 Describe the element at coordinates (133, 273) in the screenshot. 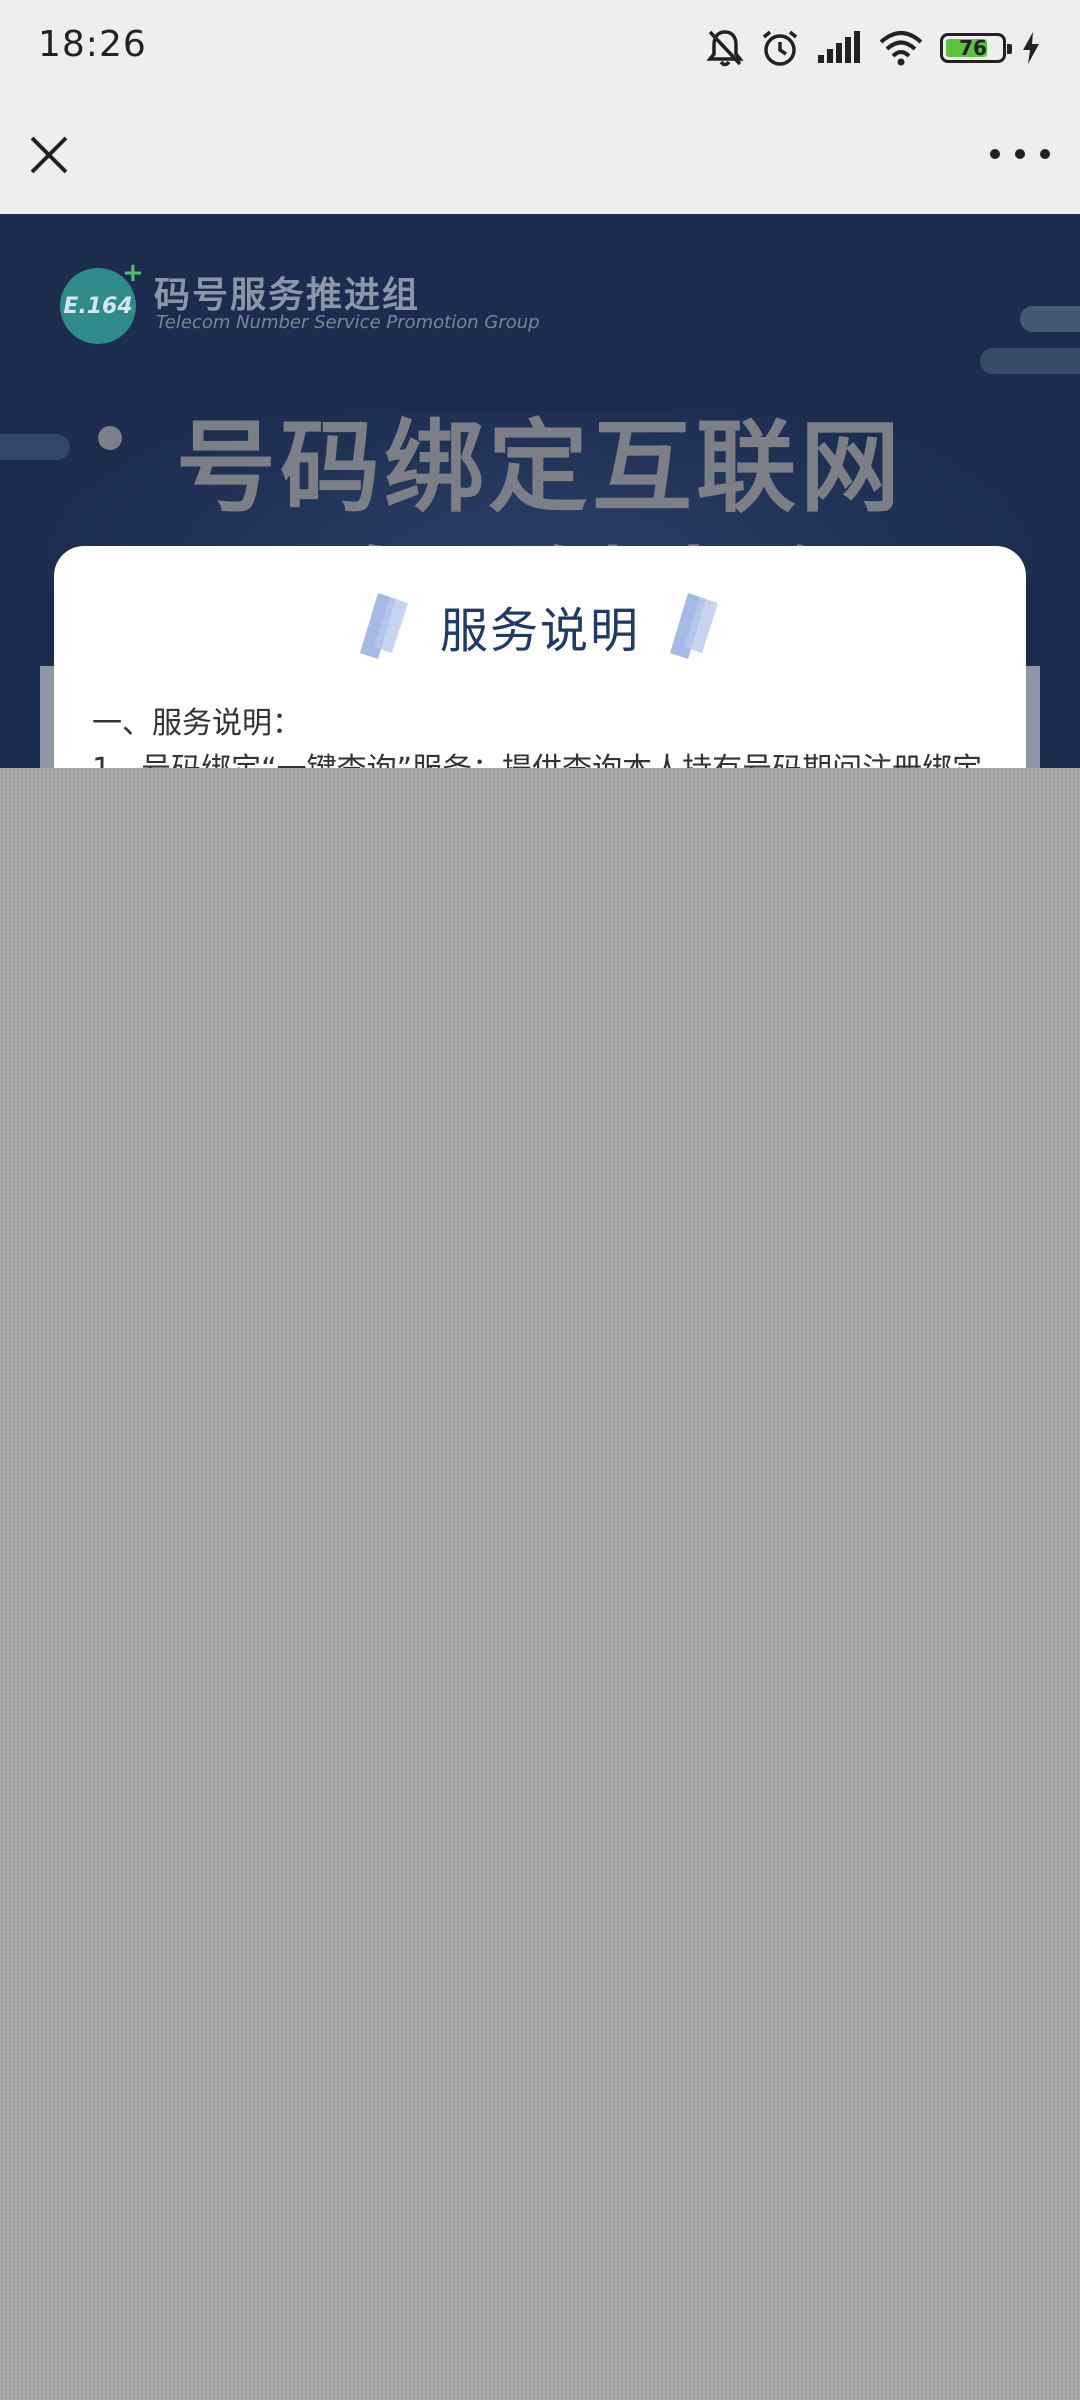

I see `logo-plus-icon: +` at that location.